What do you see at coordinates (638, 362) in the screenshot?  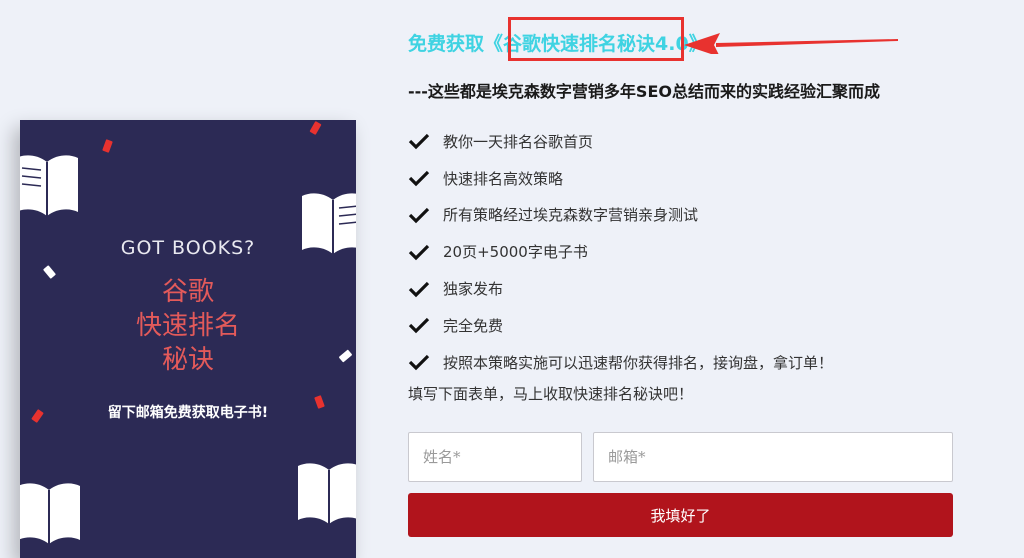 I see `feature-text: 按照本策略实施可以迅速帮你获得排名，接询盘，拿订单！` at bounding box center [638, 362].